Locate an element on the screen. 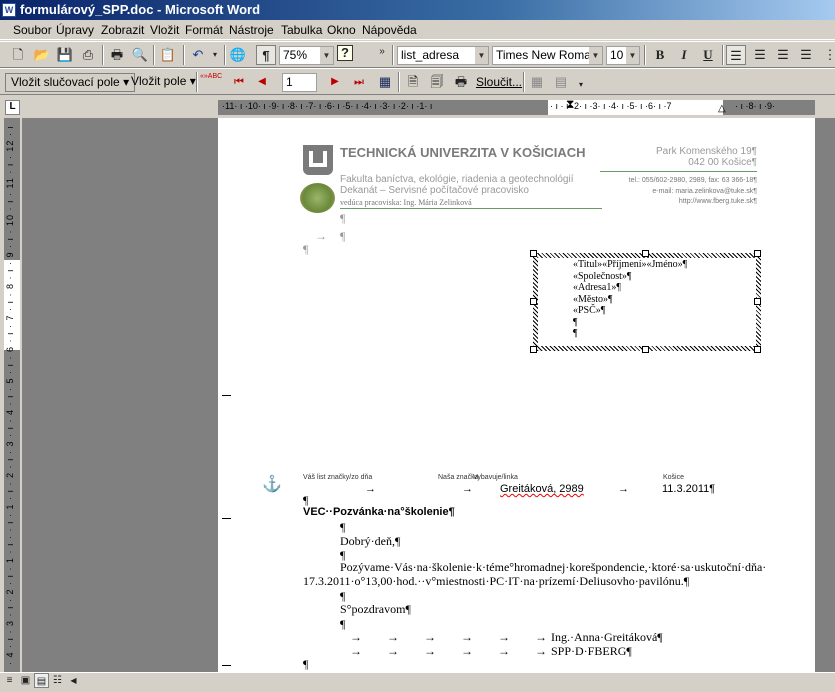  undo-dropdown-icon: ▾ is located at coordinates (215, 55).